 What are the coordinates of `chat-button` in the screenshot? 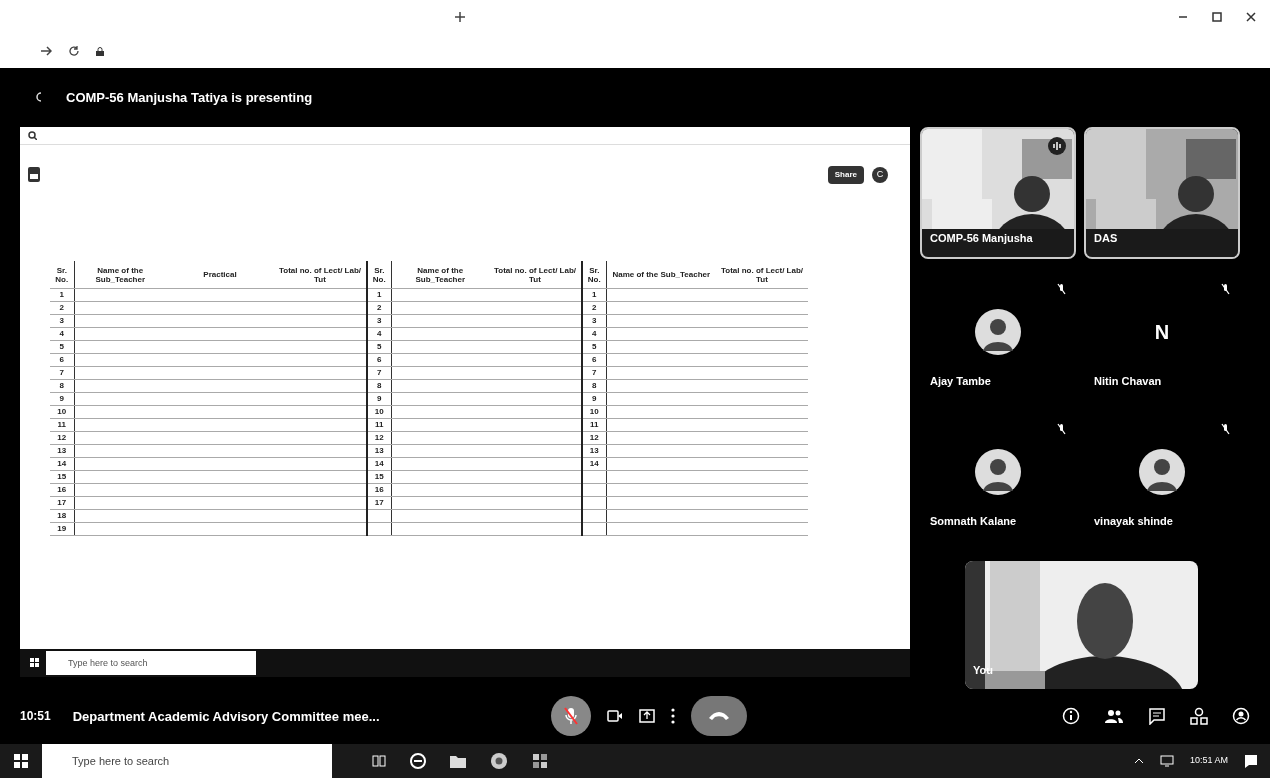 It's located at (1157, 716).